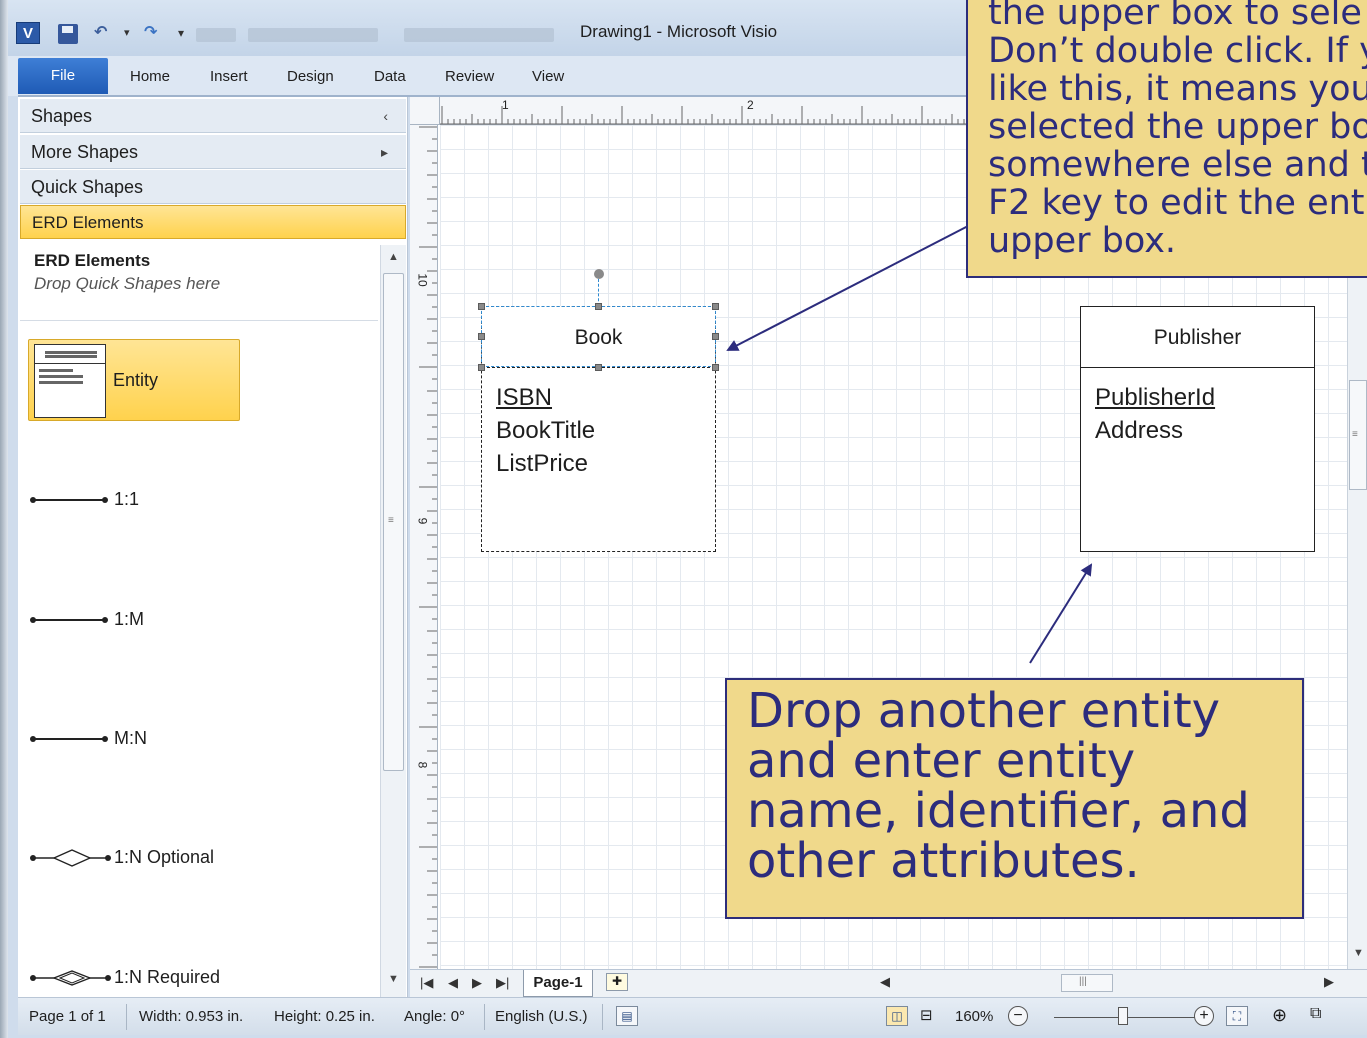 The image size is (1367, 1038). Describe the element at coordinates (599, 274) in the screenshot. I see `rotation-handle` at that location.